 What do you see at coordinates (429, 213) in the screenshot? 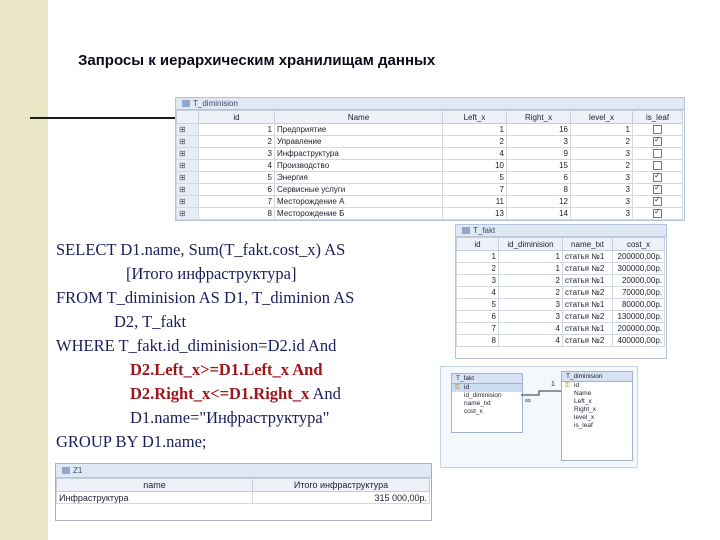
I see `table-row: ⊞ 8 Месторождение Б 13 14 3` at bounding box center [429, 213].